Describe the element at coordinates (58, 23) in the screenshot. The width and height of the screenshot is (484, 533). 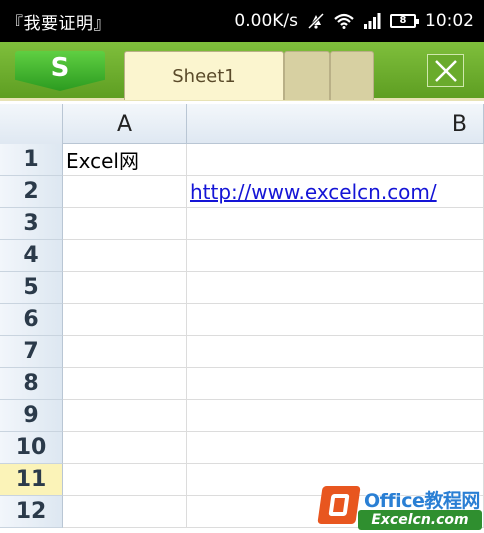
I see `status-notification-title: 『我要证明』` at that location.